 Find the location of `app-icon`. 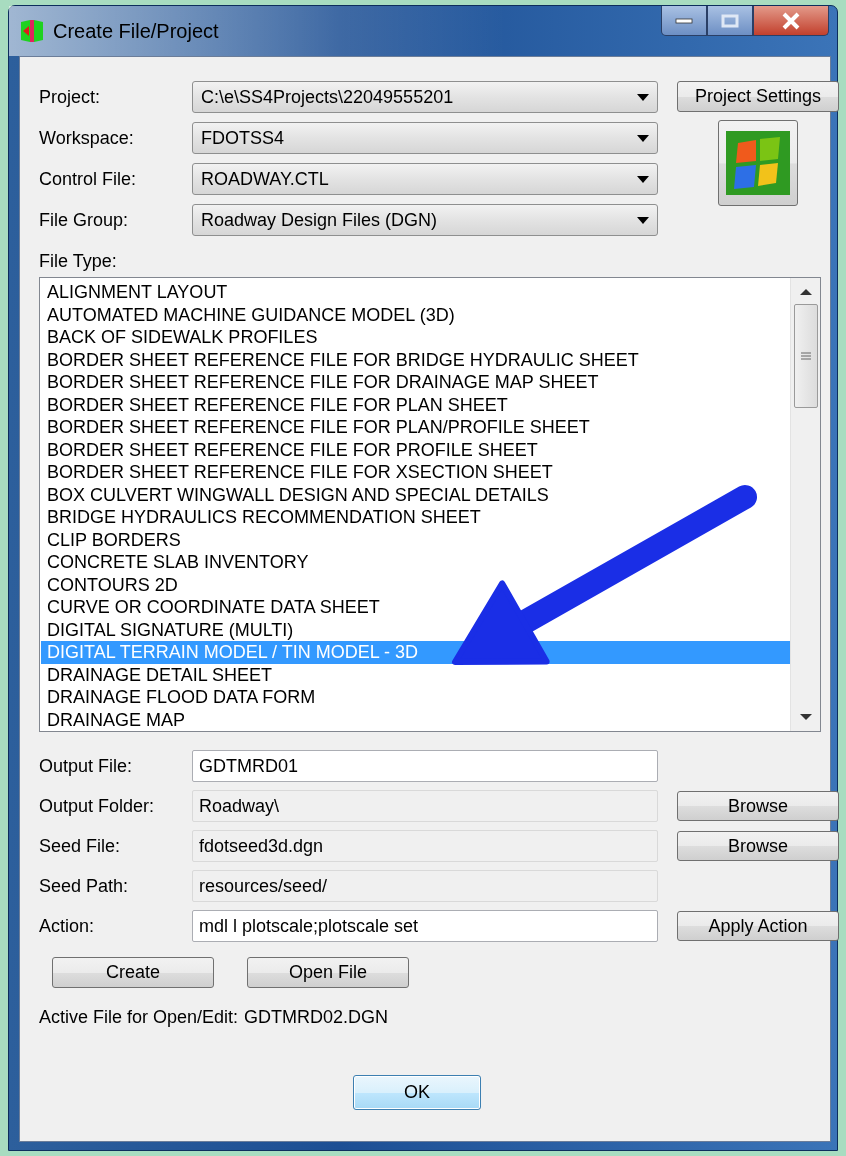

app-icon is located at coordinates (32, 31).